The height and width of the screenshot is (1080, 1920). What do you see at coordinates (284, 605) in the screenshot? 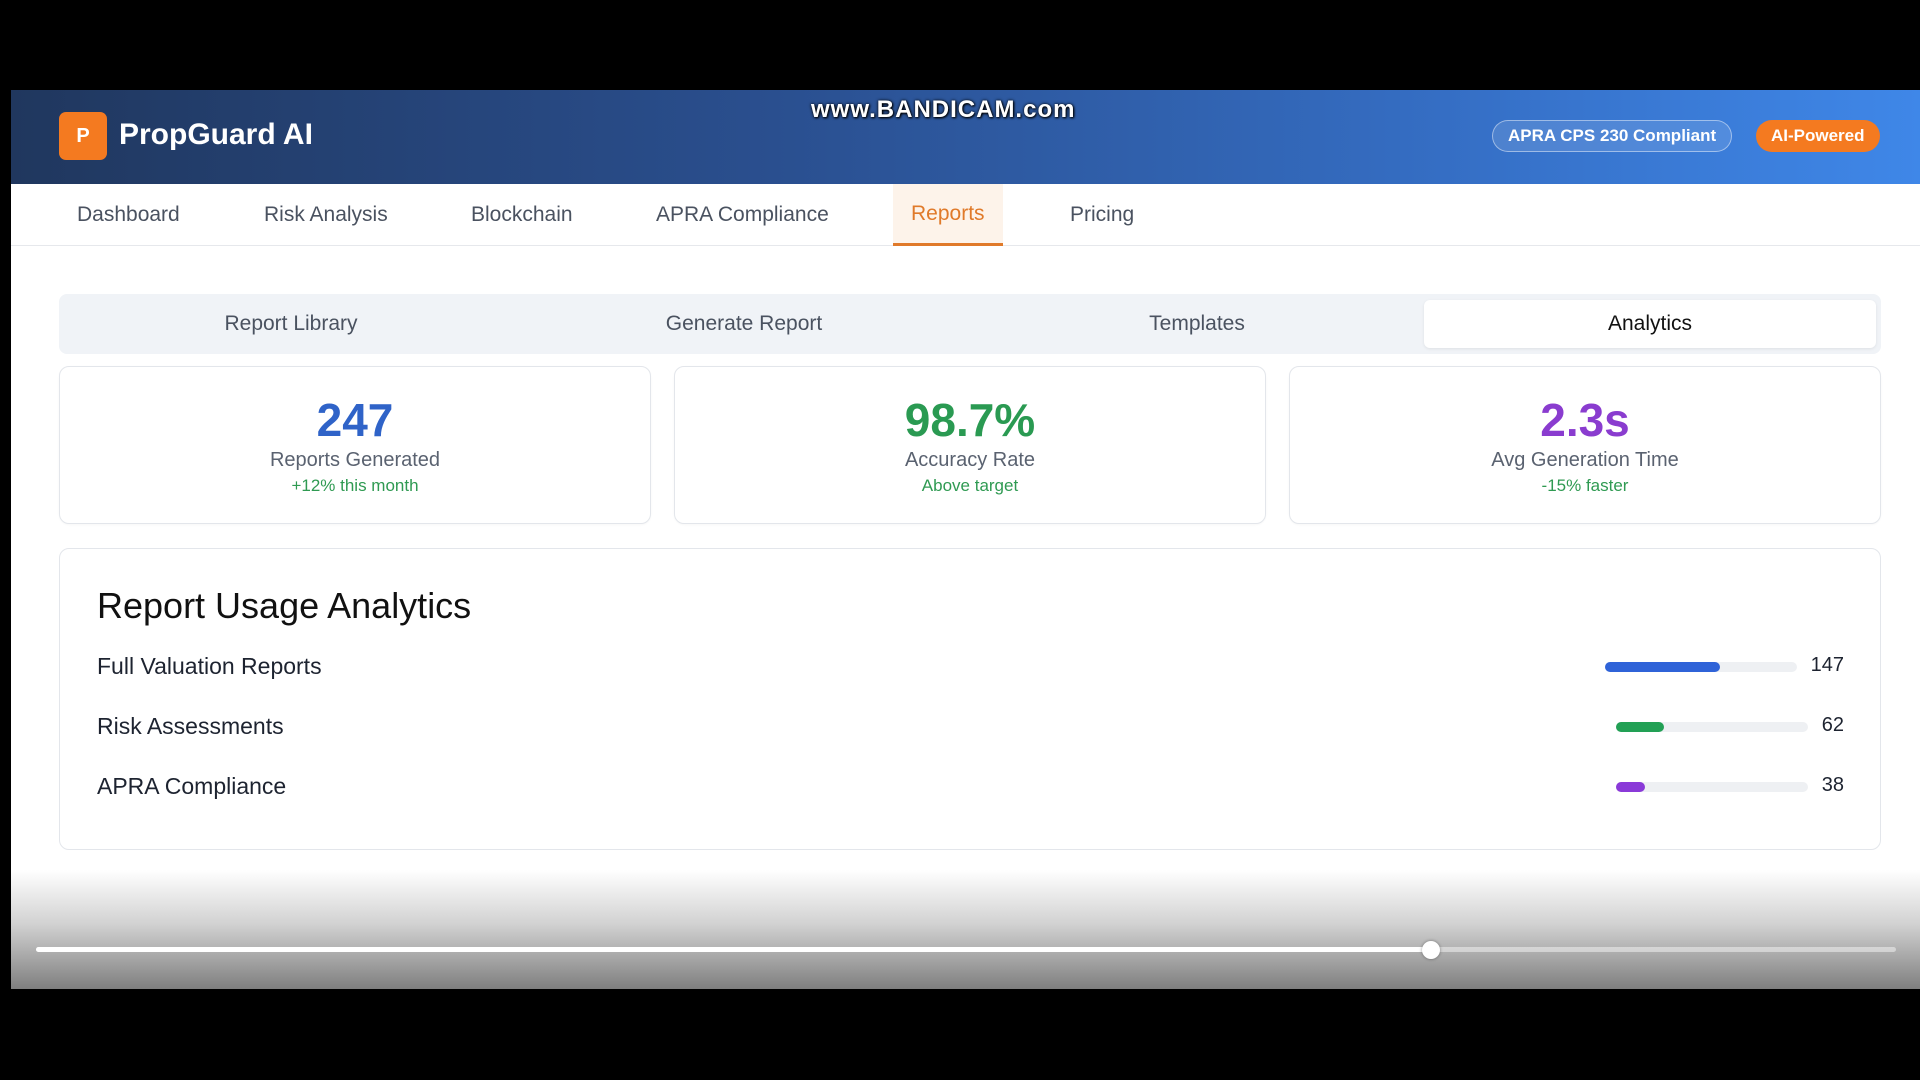
I see `usage-title: Report Usage Analytics` at bounding box center [284, 605].